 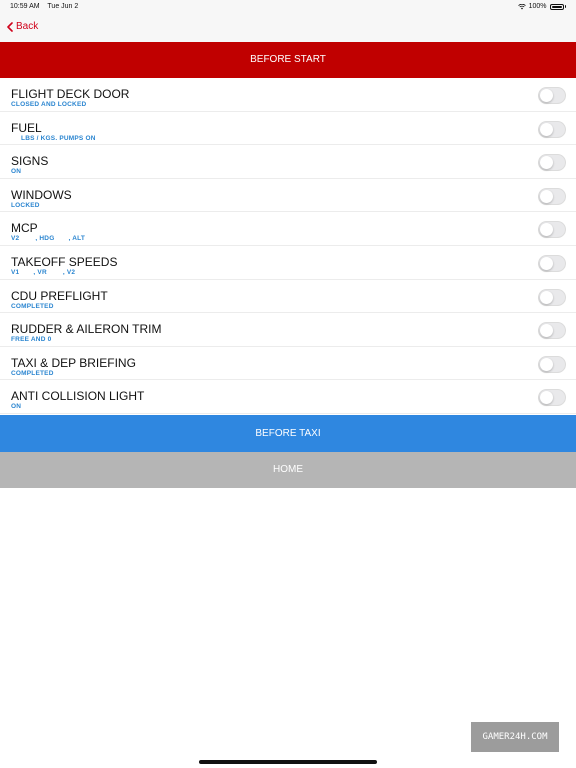 What do you see at coordinates (86, 329) in the screenshot?
I see `checklist-item-title: RUDDER & AILERON TRIM` at bounding box center [86, 329].